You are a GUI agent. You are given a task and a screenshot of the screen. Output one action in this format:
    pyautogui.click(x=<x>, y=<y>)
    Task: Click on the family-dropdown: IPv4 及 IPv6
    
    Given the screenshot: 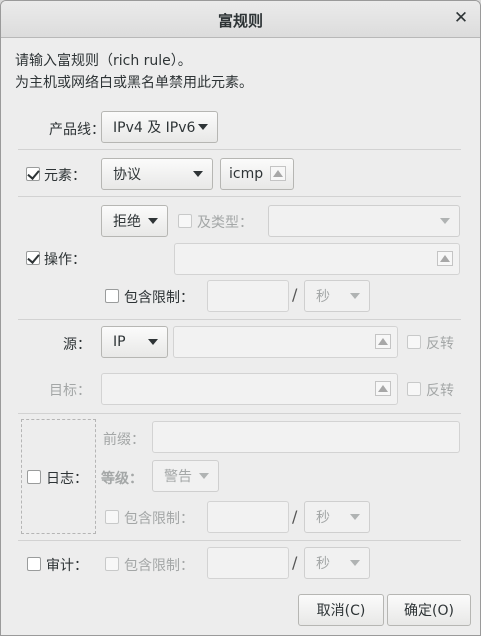 What is the action you would take?
    pyautogui.click(x=159, y=127)
    